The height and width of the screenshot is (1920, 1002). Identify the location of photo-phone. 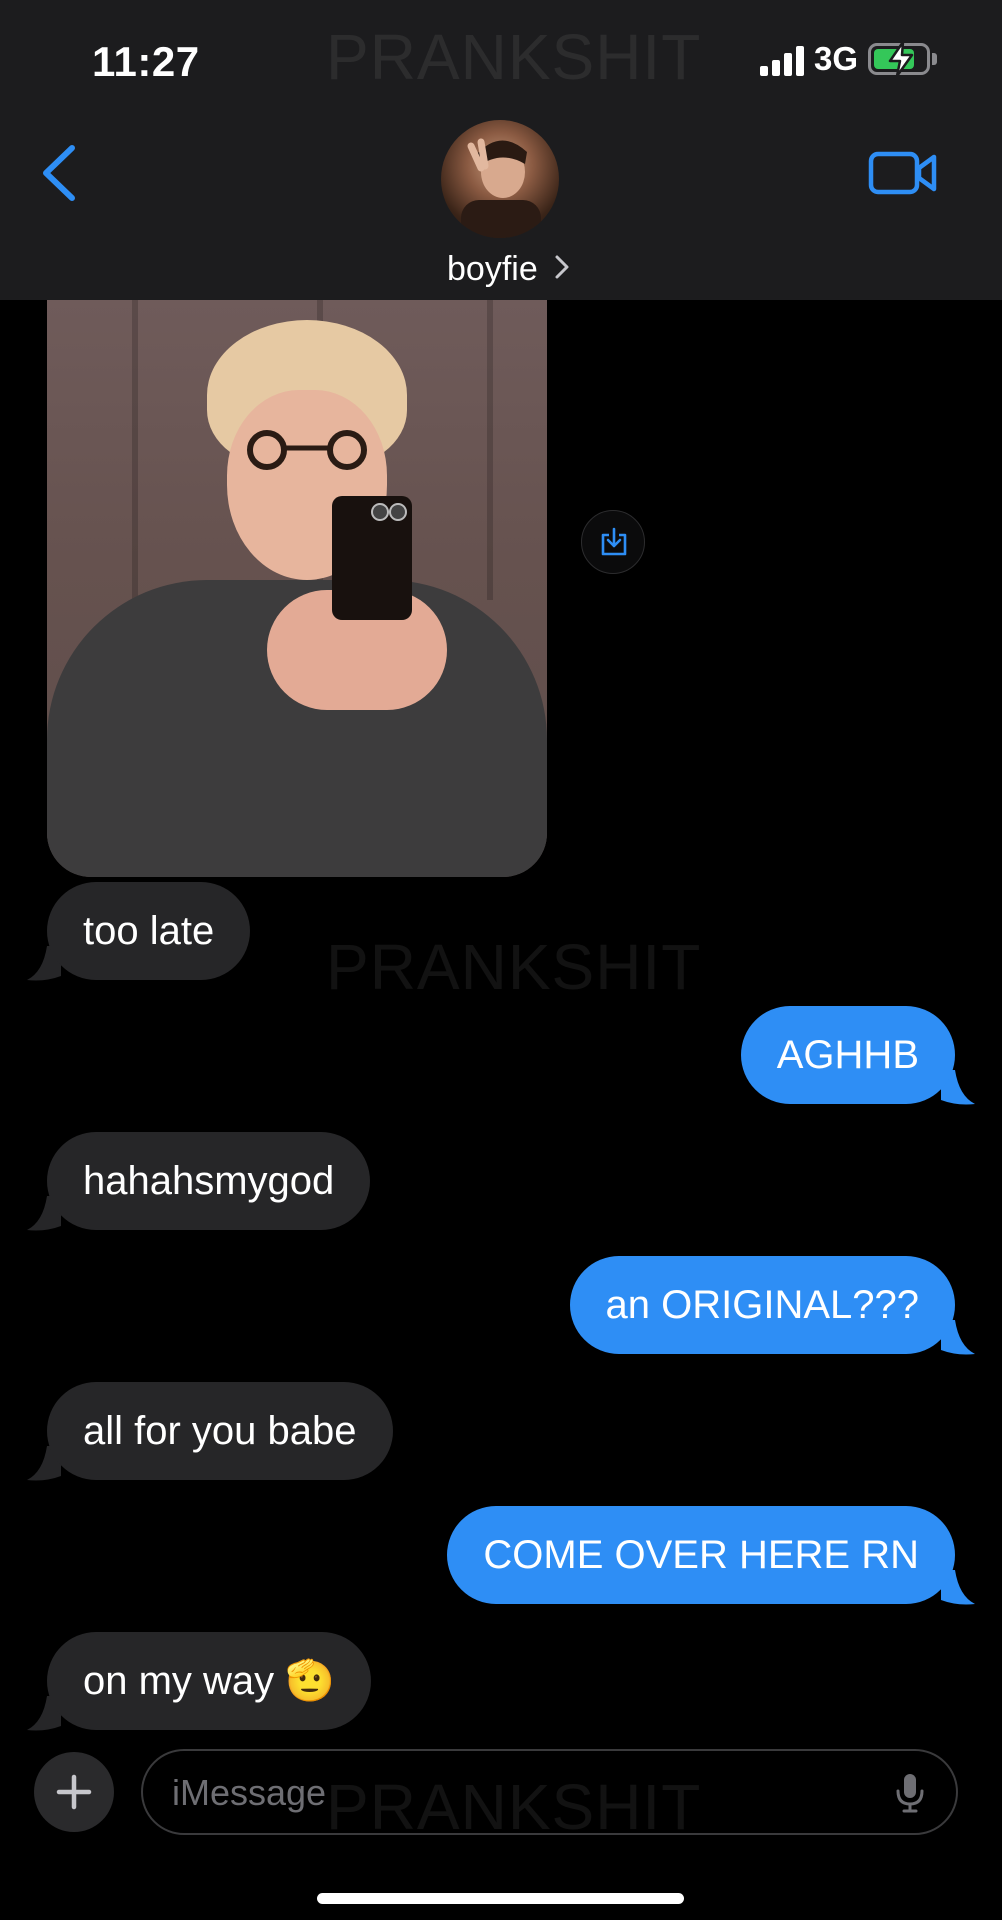
(372, 558).